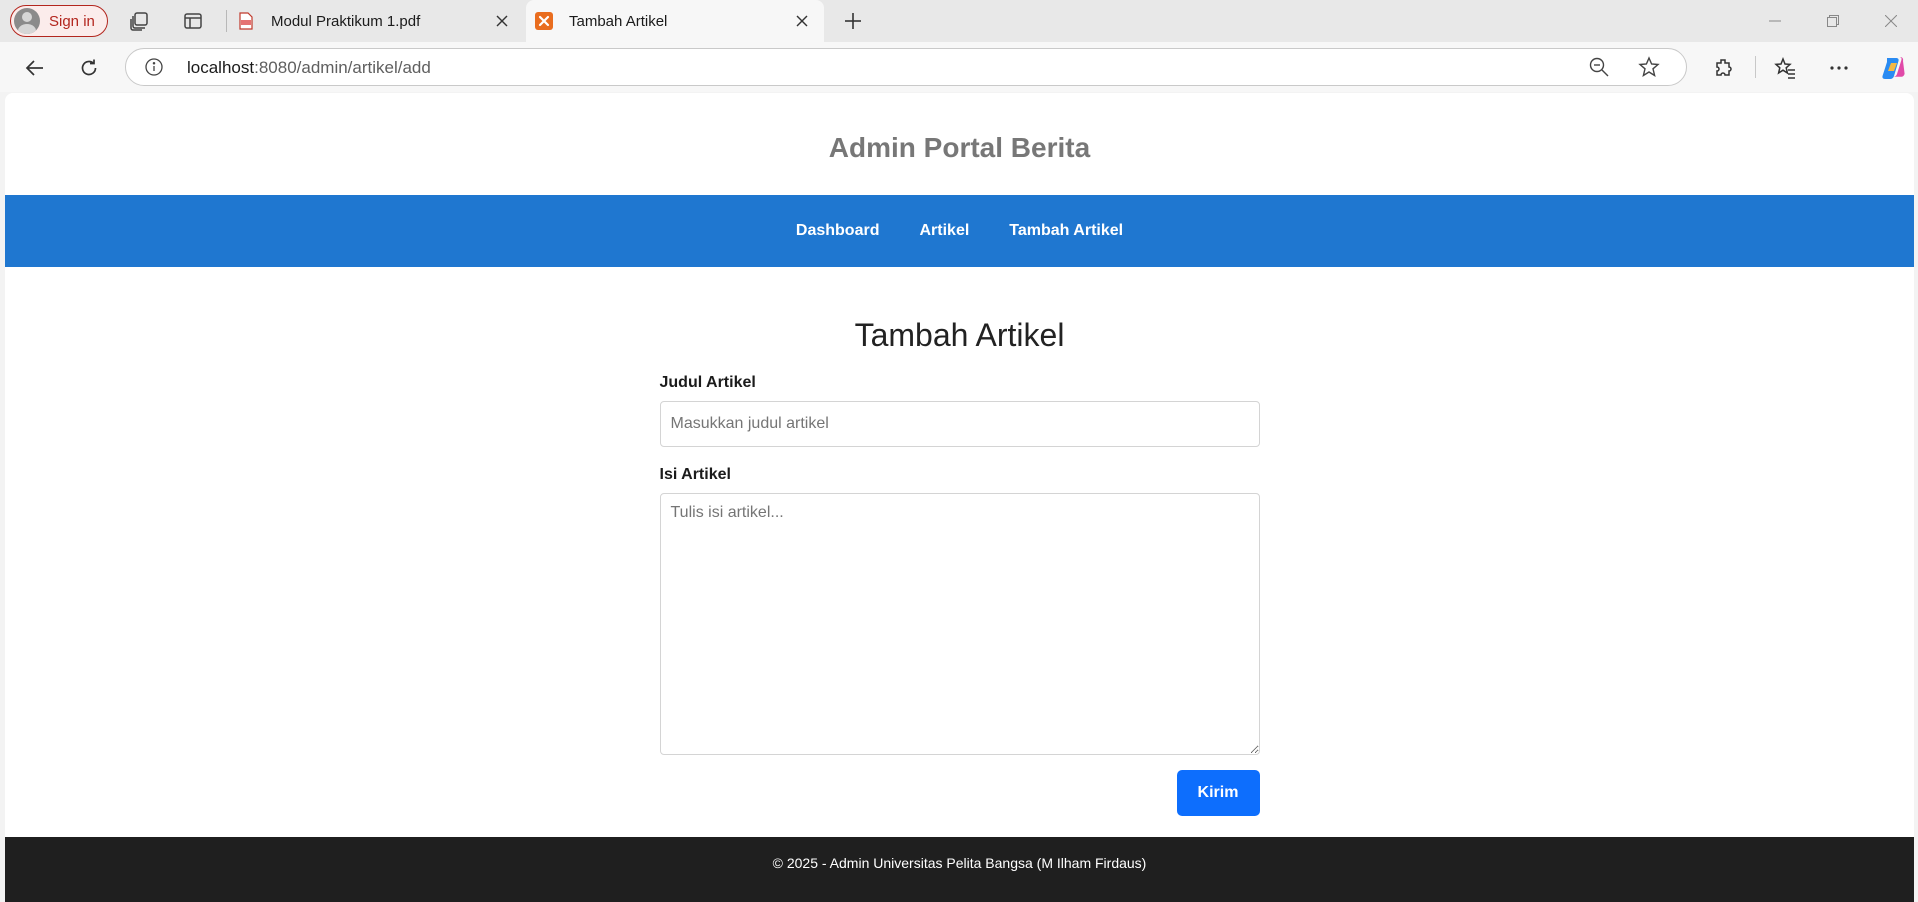 The width and height of the screenshot is (1918, 902). I want to click on title-field-label: Judul Artikel, so click(707, 382).